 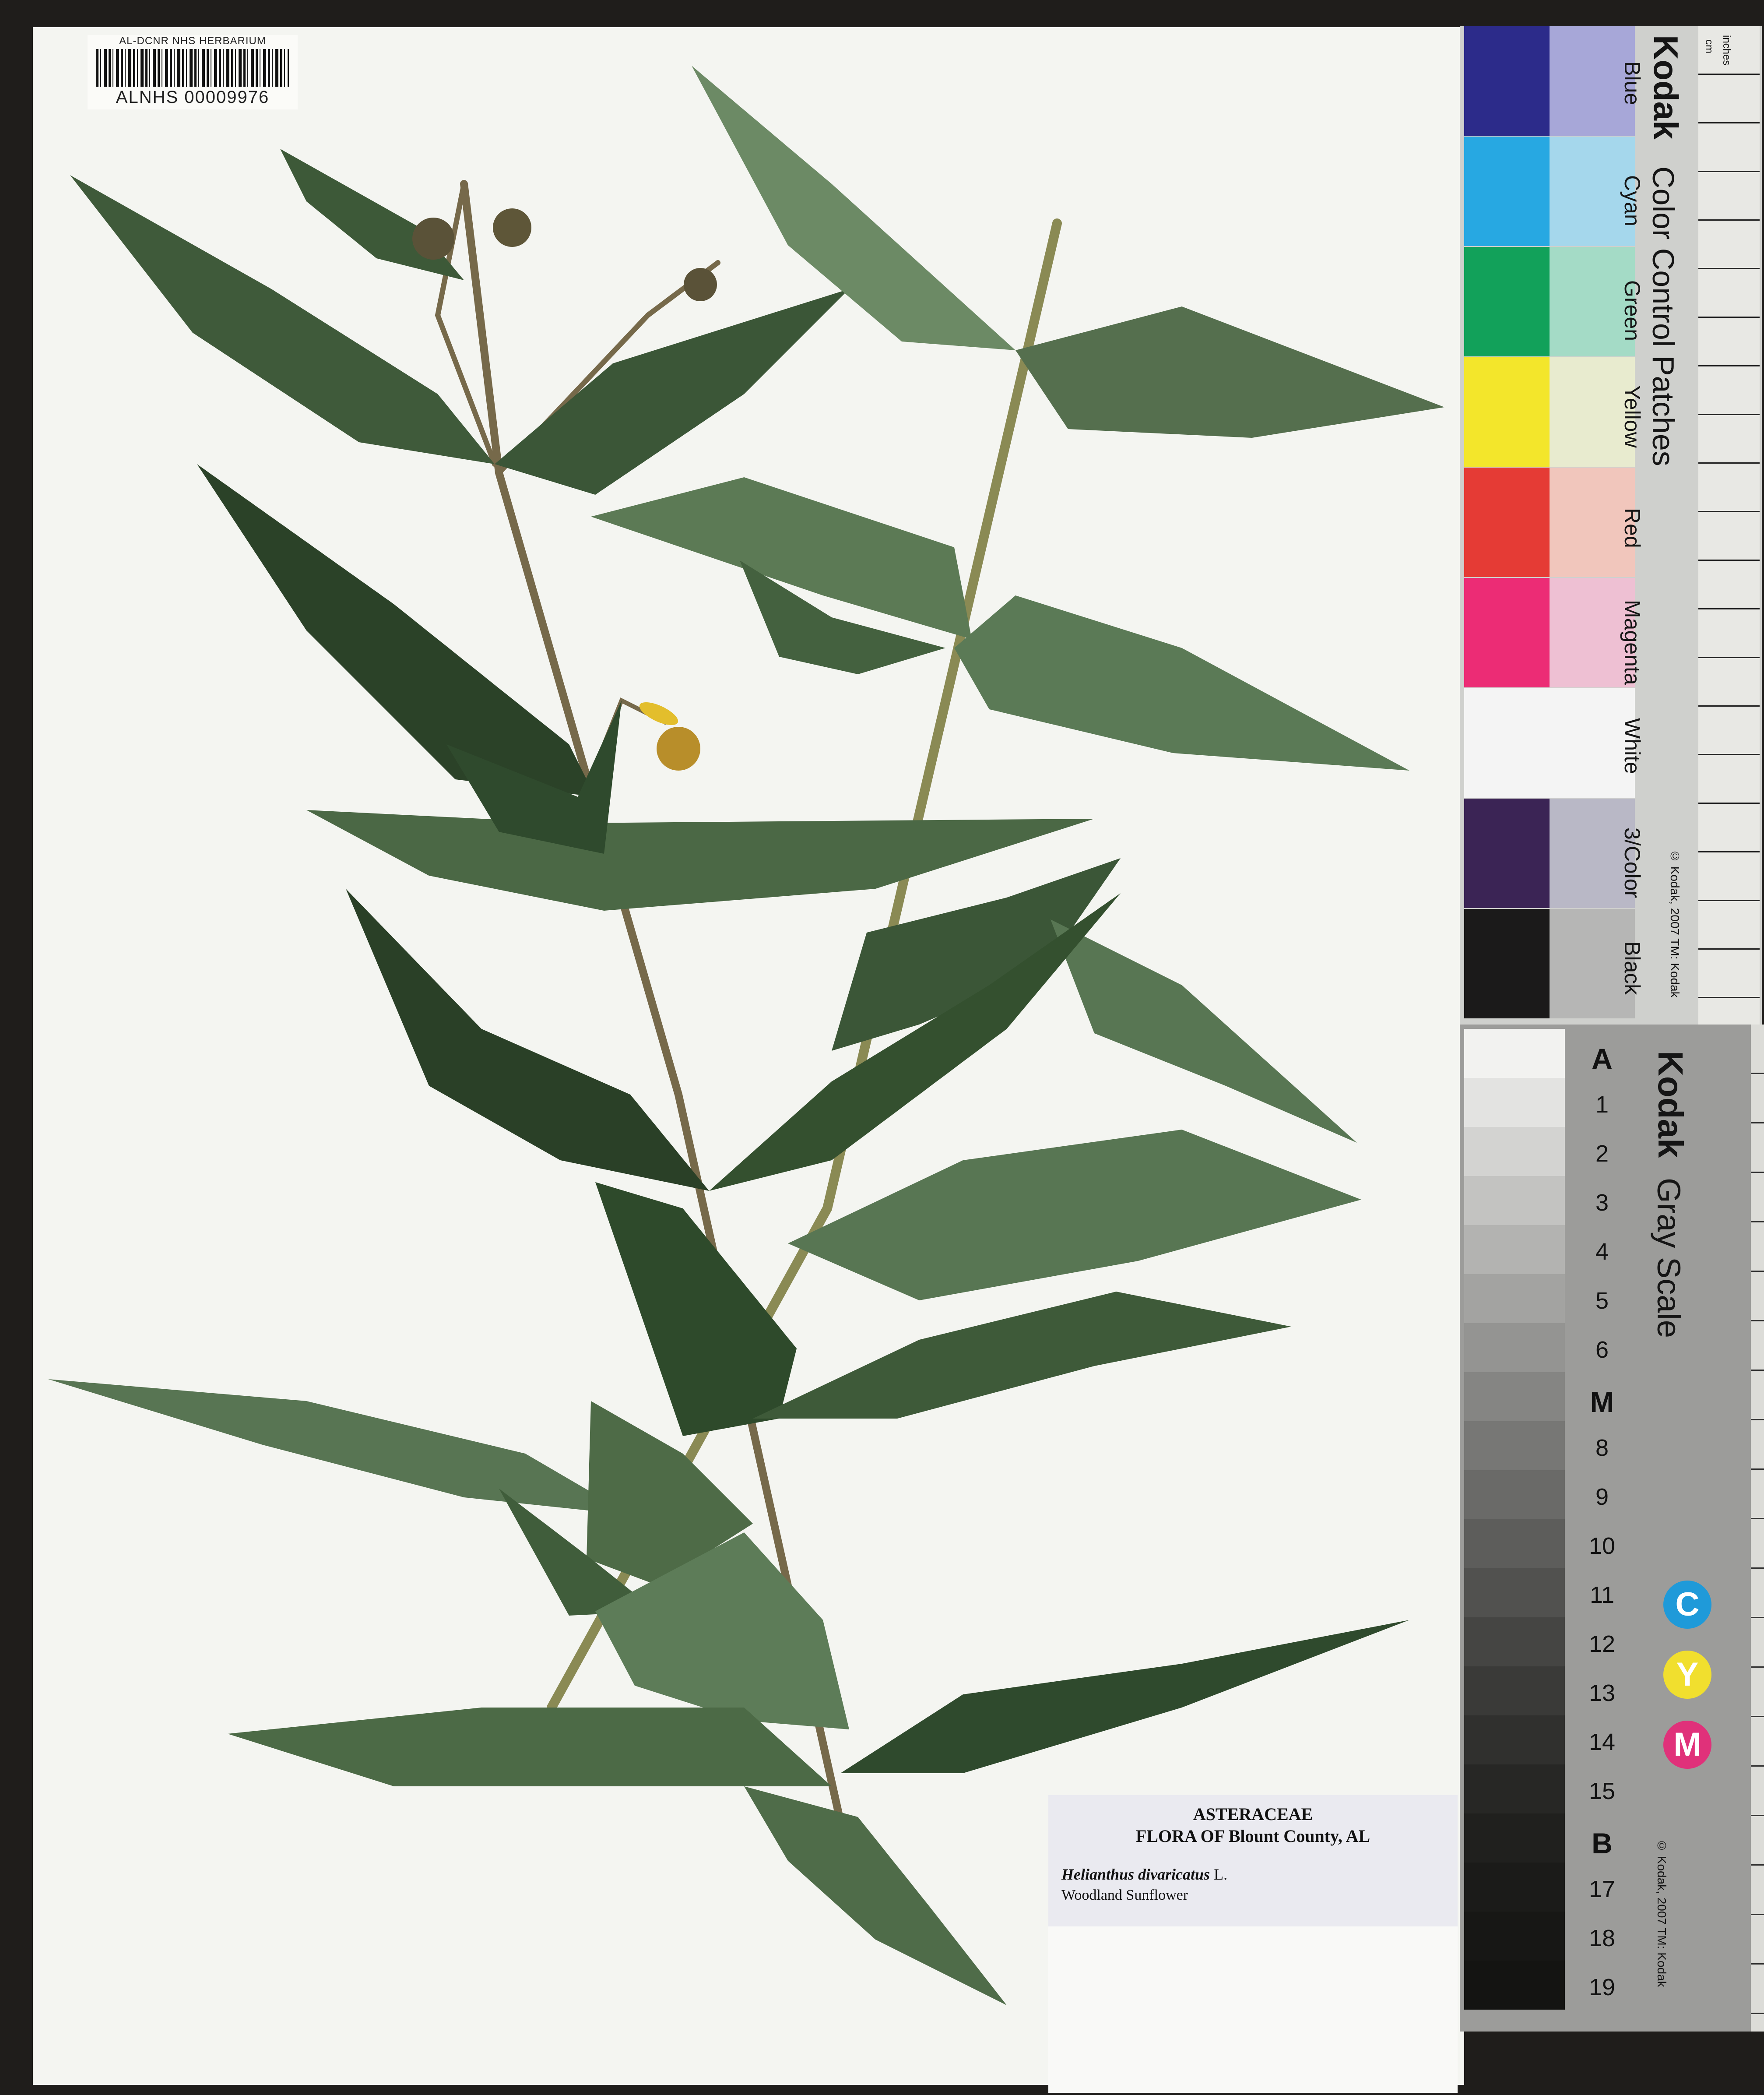 What do you see at coordinates (1507, 963) in the screenshot?
I see `patch-black` at bounding box center [1507, 963].